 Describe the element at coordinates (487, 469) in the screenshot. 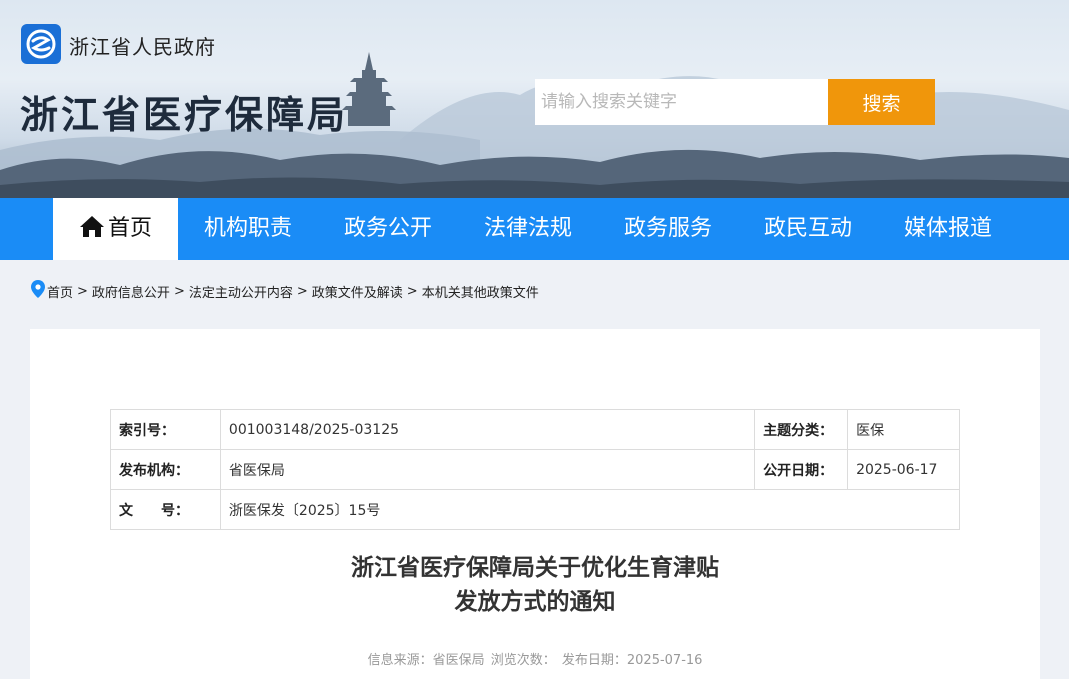

I see `issuer-value: 省医保局` at that location.